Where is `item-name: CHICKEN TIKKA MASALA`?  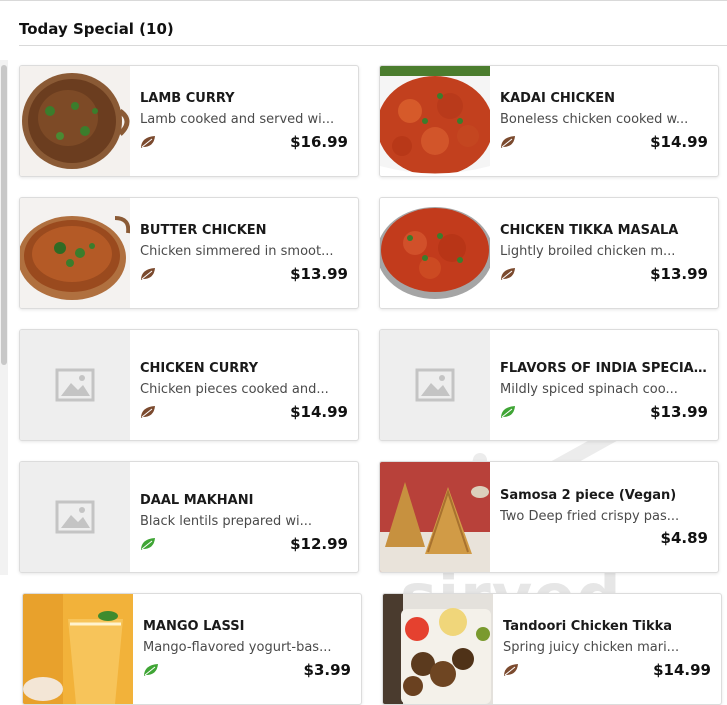 item-name: CHICKEN TIKKA MASALA is located at coordinates (589, 230).